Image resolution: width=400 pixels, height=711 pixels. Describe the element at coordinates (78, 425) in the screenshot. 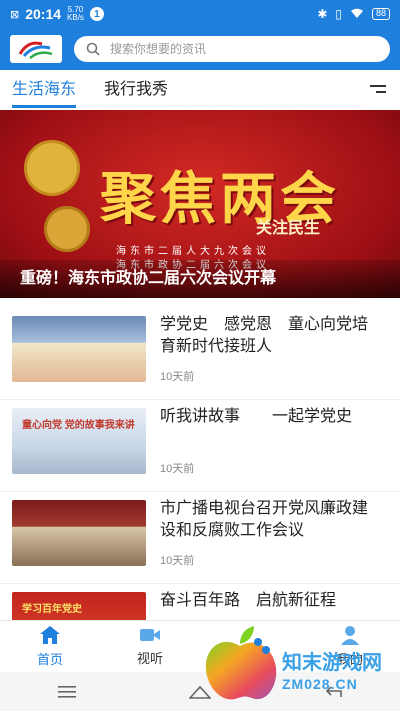

I see `thumbnail-caption: 童心向党 党的故事我来讲` at that location.